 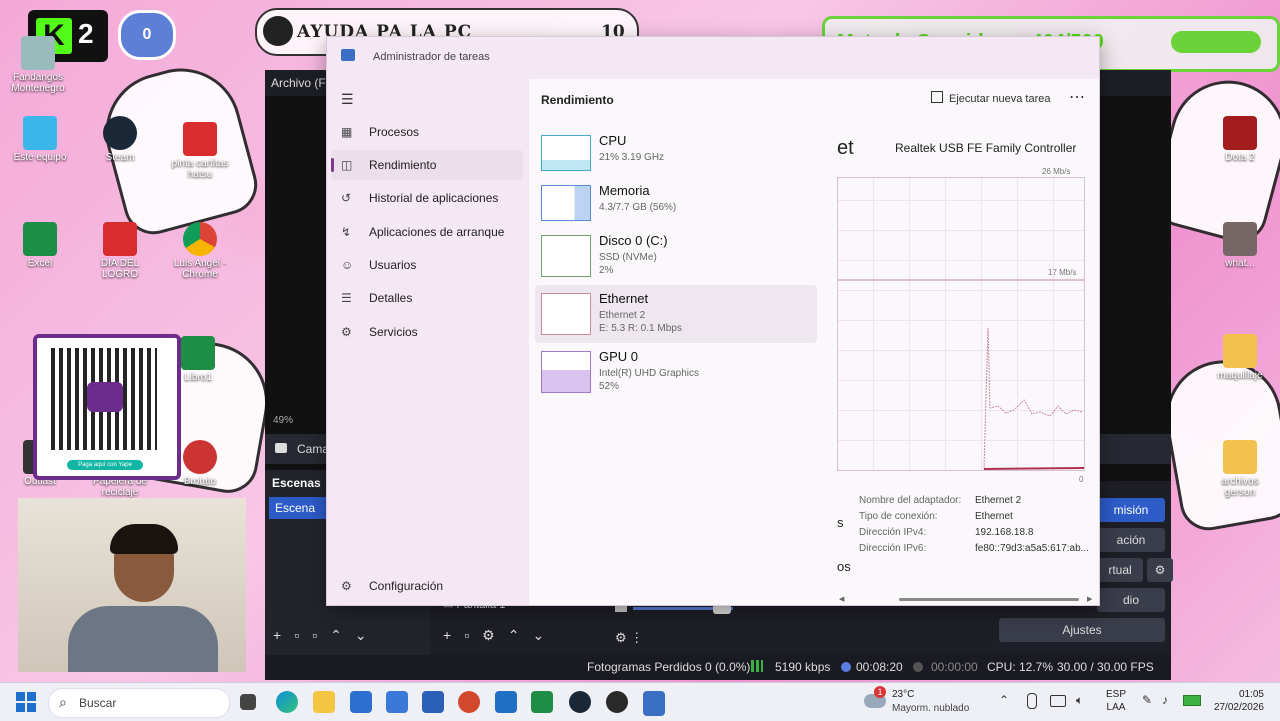 What do you see at coordinates (40, 245) in the screenshot?
I see `desktop-icon: Excel` at bounding box center [40, 245].